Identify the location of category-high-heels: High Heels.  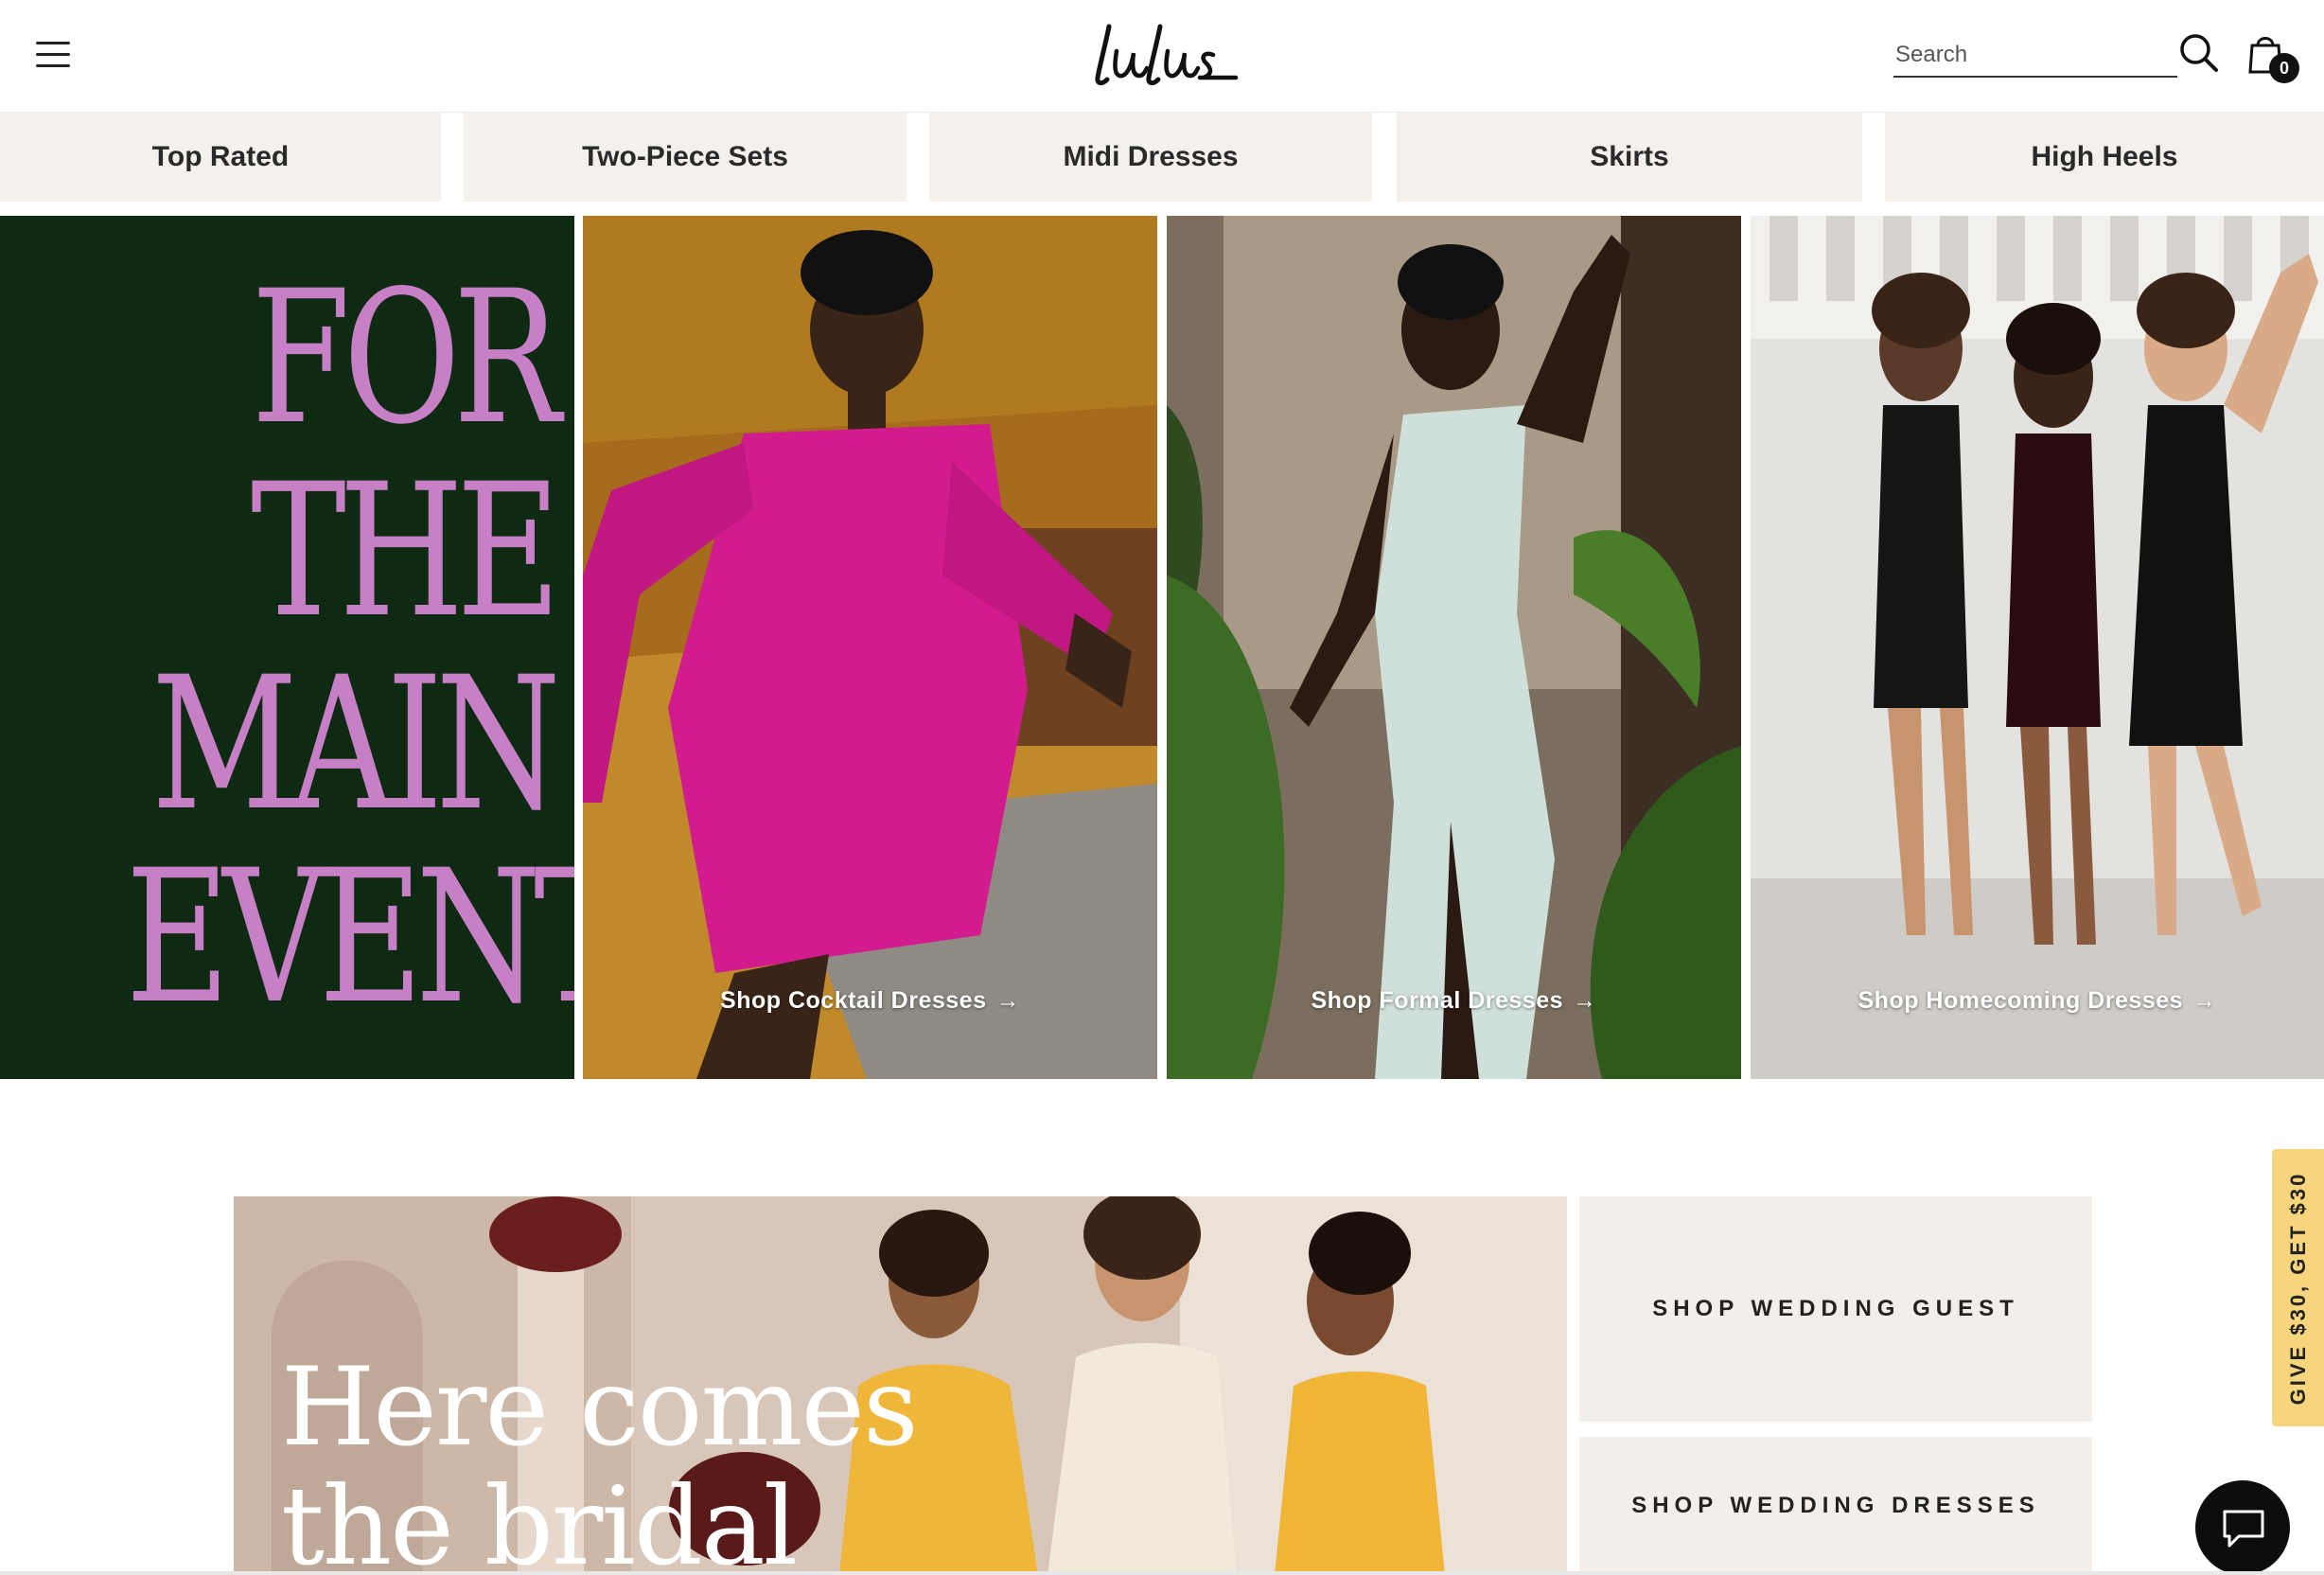
(2104, 157).